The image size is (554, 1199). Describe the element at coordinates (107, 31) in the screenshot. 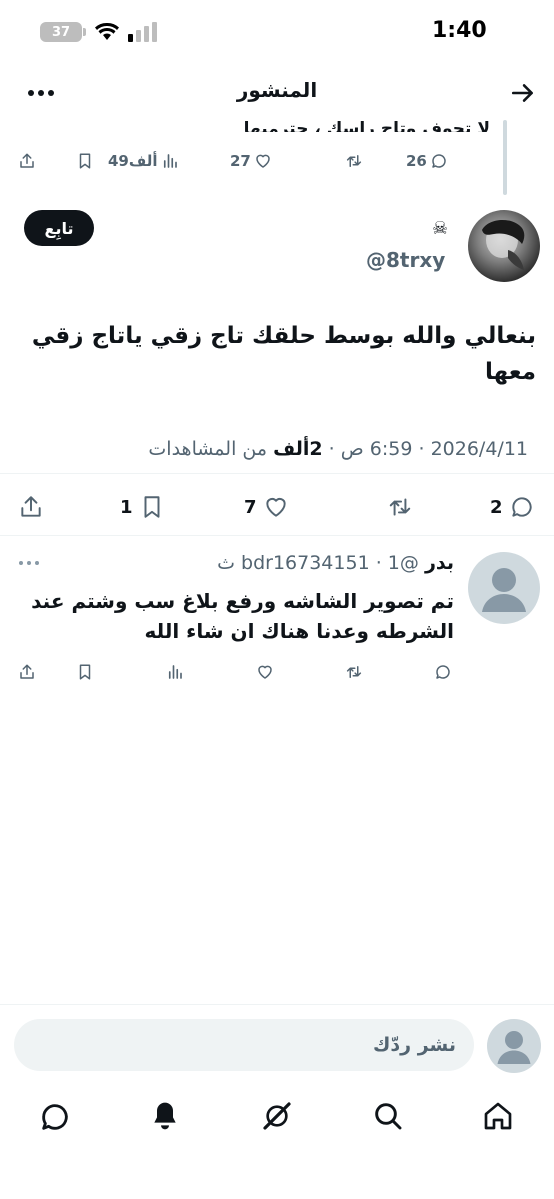

I see `wifi-icon` at that location.